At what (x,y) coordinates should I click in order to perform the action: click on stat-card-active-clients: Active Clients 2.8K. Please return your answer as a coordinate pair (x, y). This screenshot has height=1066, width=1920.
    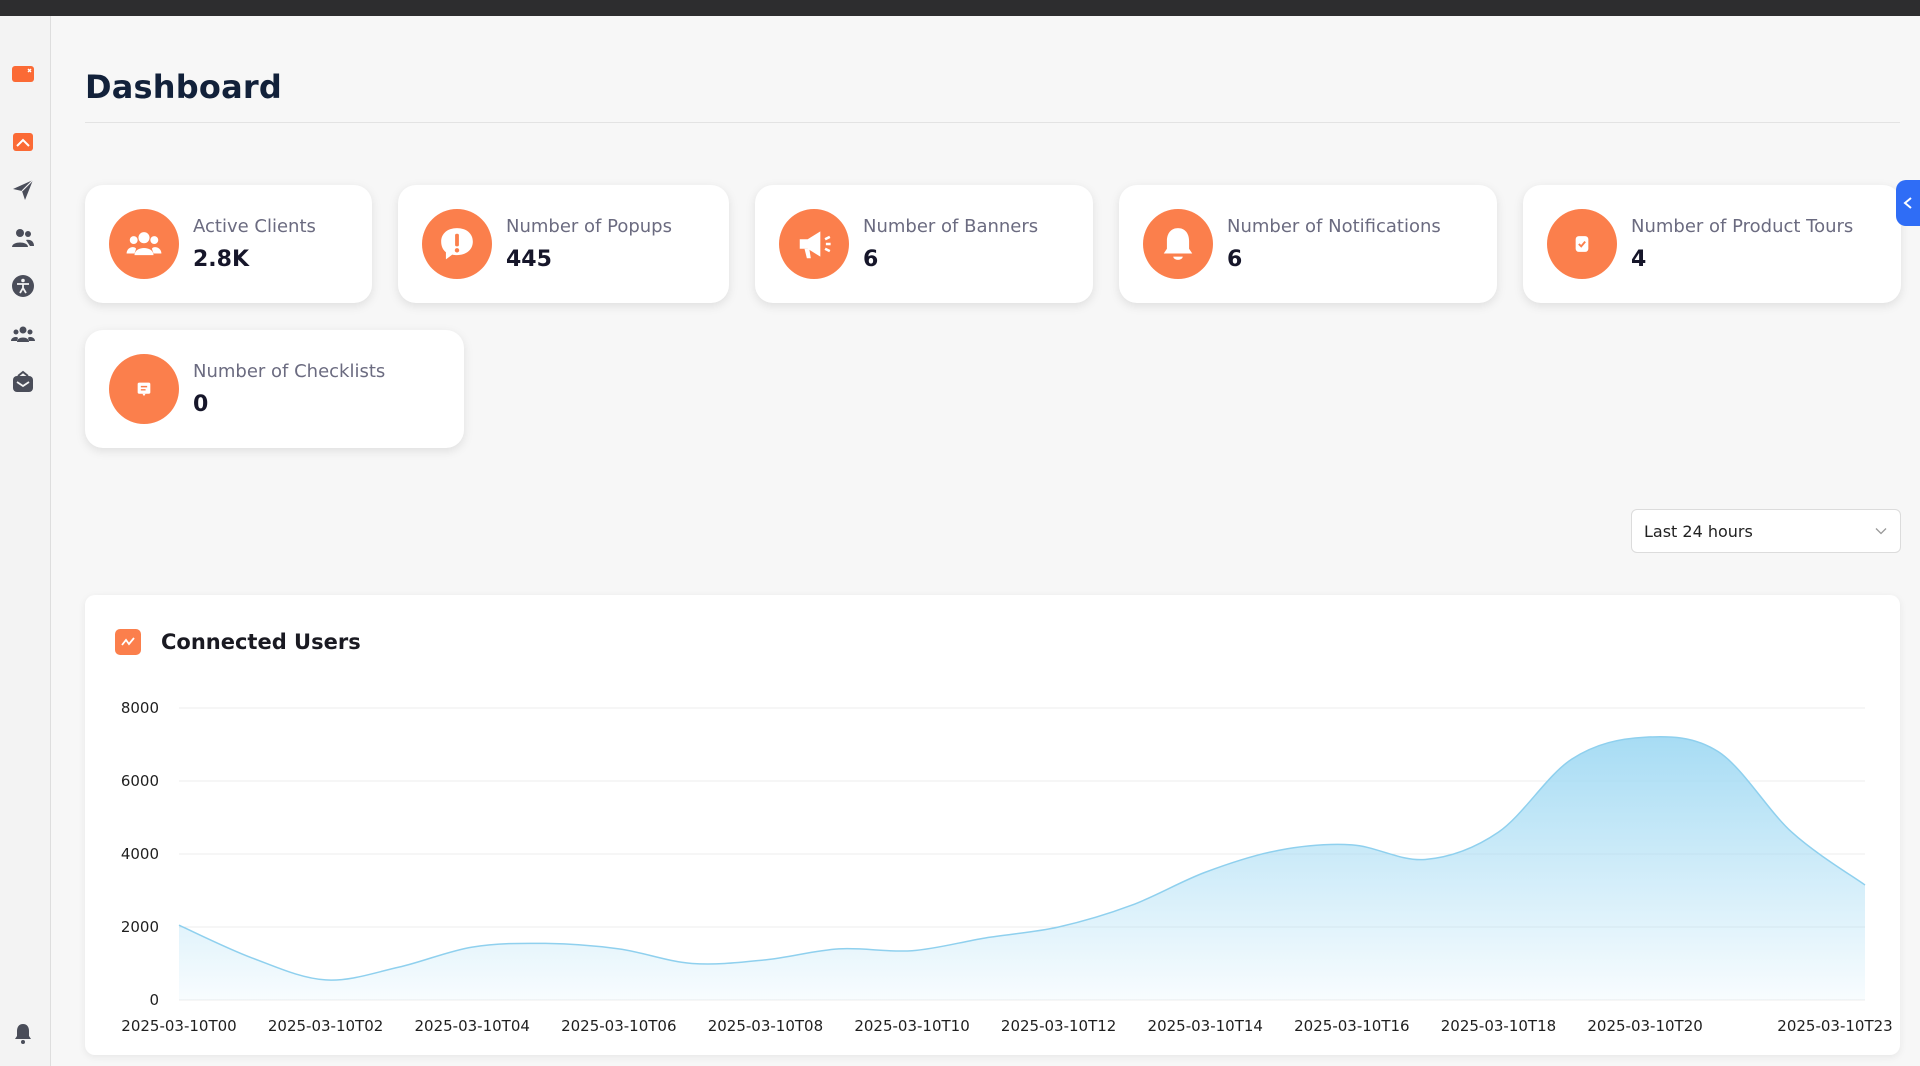
    Looking at the image, I should click on (228, 244).